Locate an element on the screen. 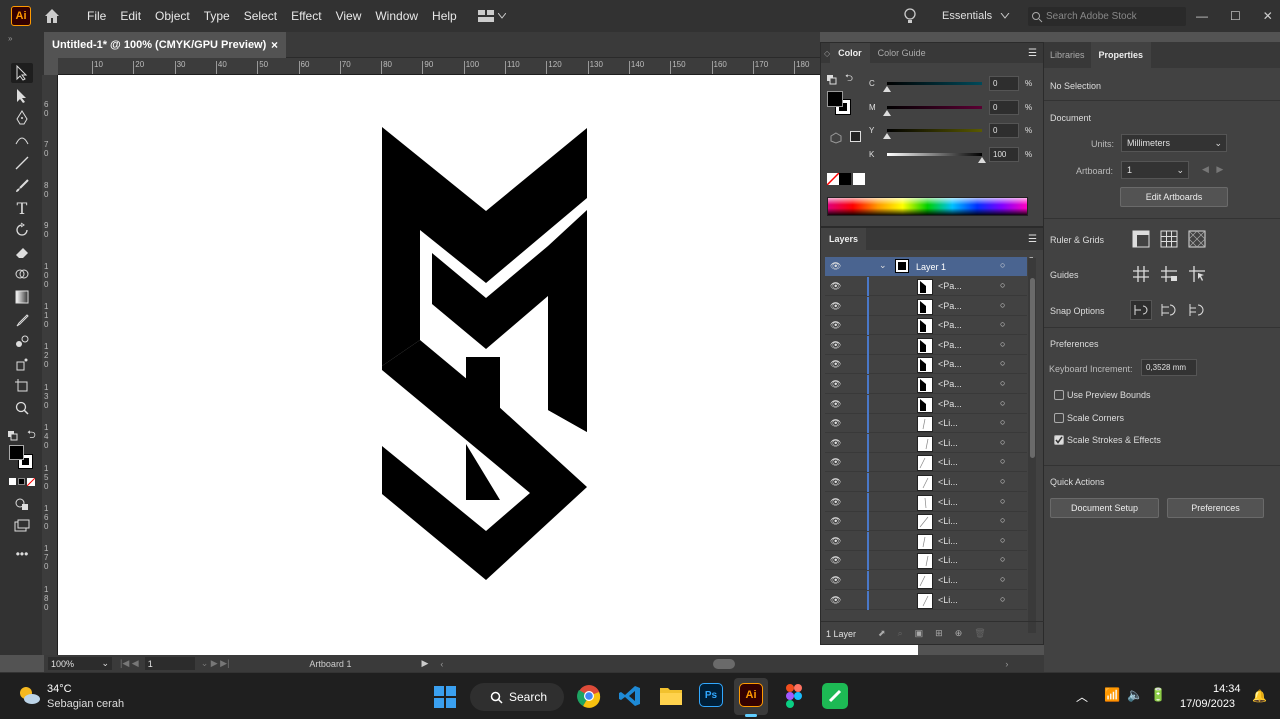  illustrator-icon: Ai is located at coordinates (751, 695).